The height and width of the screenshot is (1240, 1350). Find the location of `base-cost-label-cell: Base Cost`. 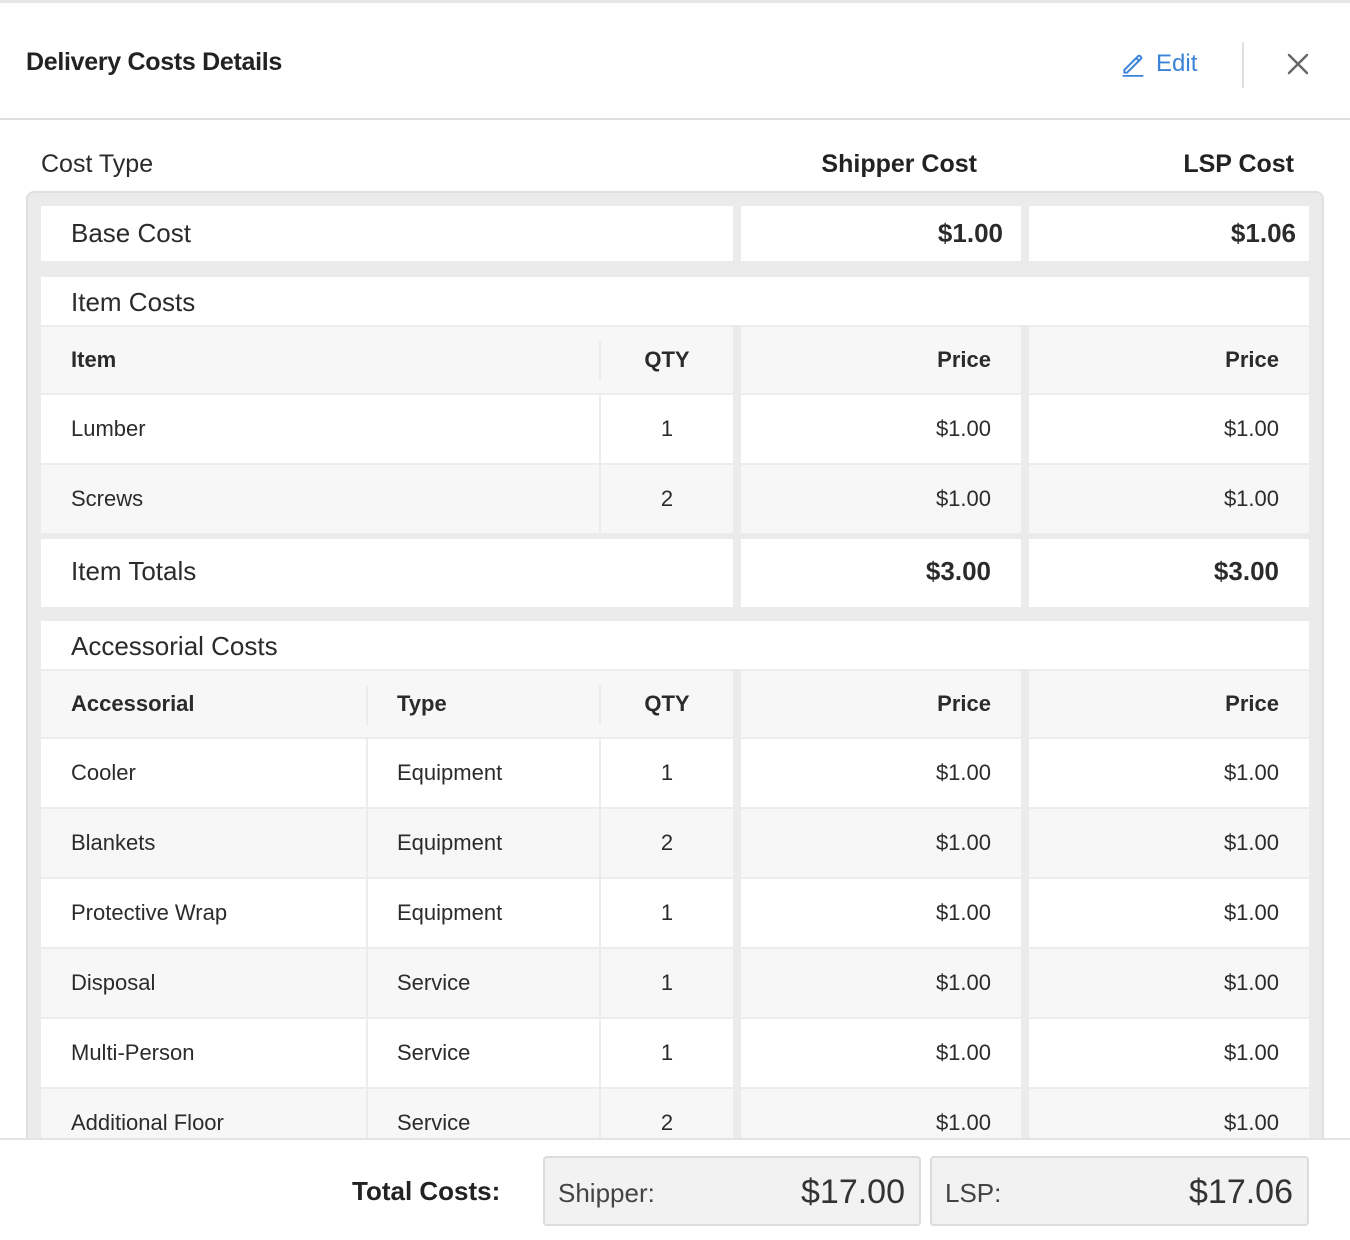

base-cost-label-cell: Base Cost is located at coordinates (387, 233).